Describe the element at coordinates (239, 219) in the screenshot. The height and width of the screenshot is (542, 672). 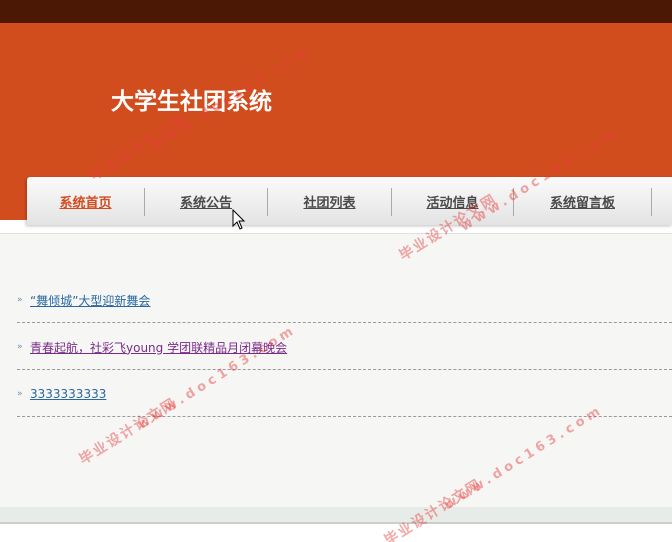
I see `mouse-cursor-icon` at that location.